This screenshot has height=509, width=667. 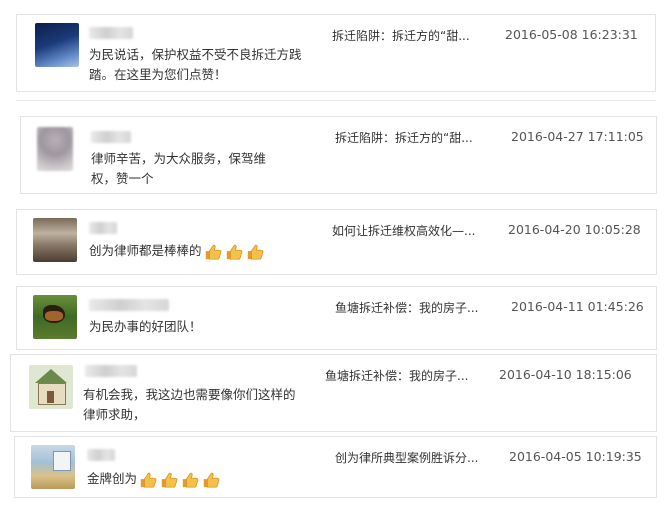 What do you see at coordinates (51, 387) in the screenshot?
I see `house-money-avatar` at bounding box center [51, 387].